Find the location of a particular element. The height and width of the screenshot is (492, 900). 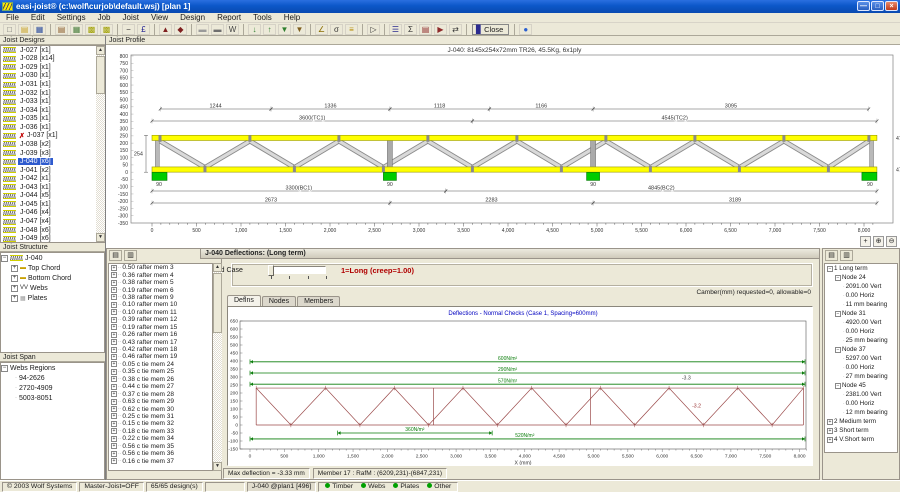

zoom-out-icon: ⊖ is located at coordinates (891, 241).